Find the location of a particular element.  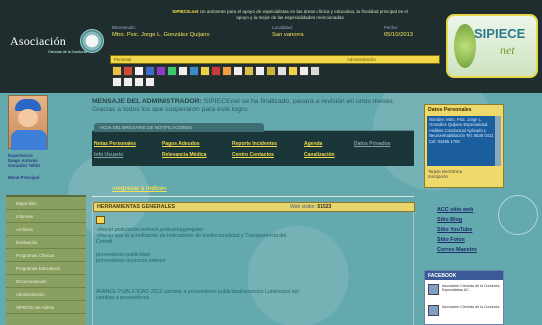

left-menu-item: Evaluación is located at coordinates (46, 242).